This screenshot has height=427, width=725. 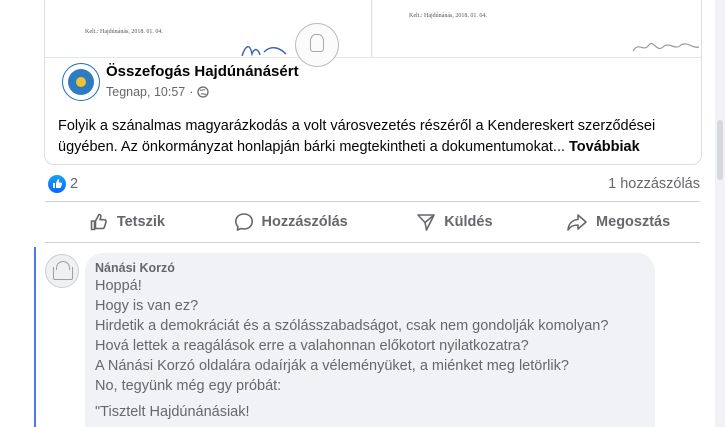 What do you see at coordinates (147, 306) in the screenshot?
I see `comment-line: Hogy is van ez?` at bounding box center [147, 306].